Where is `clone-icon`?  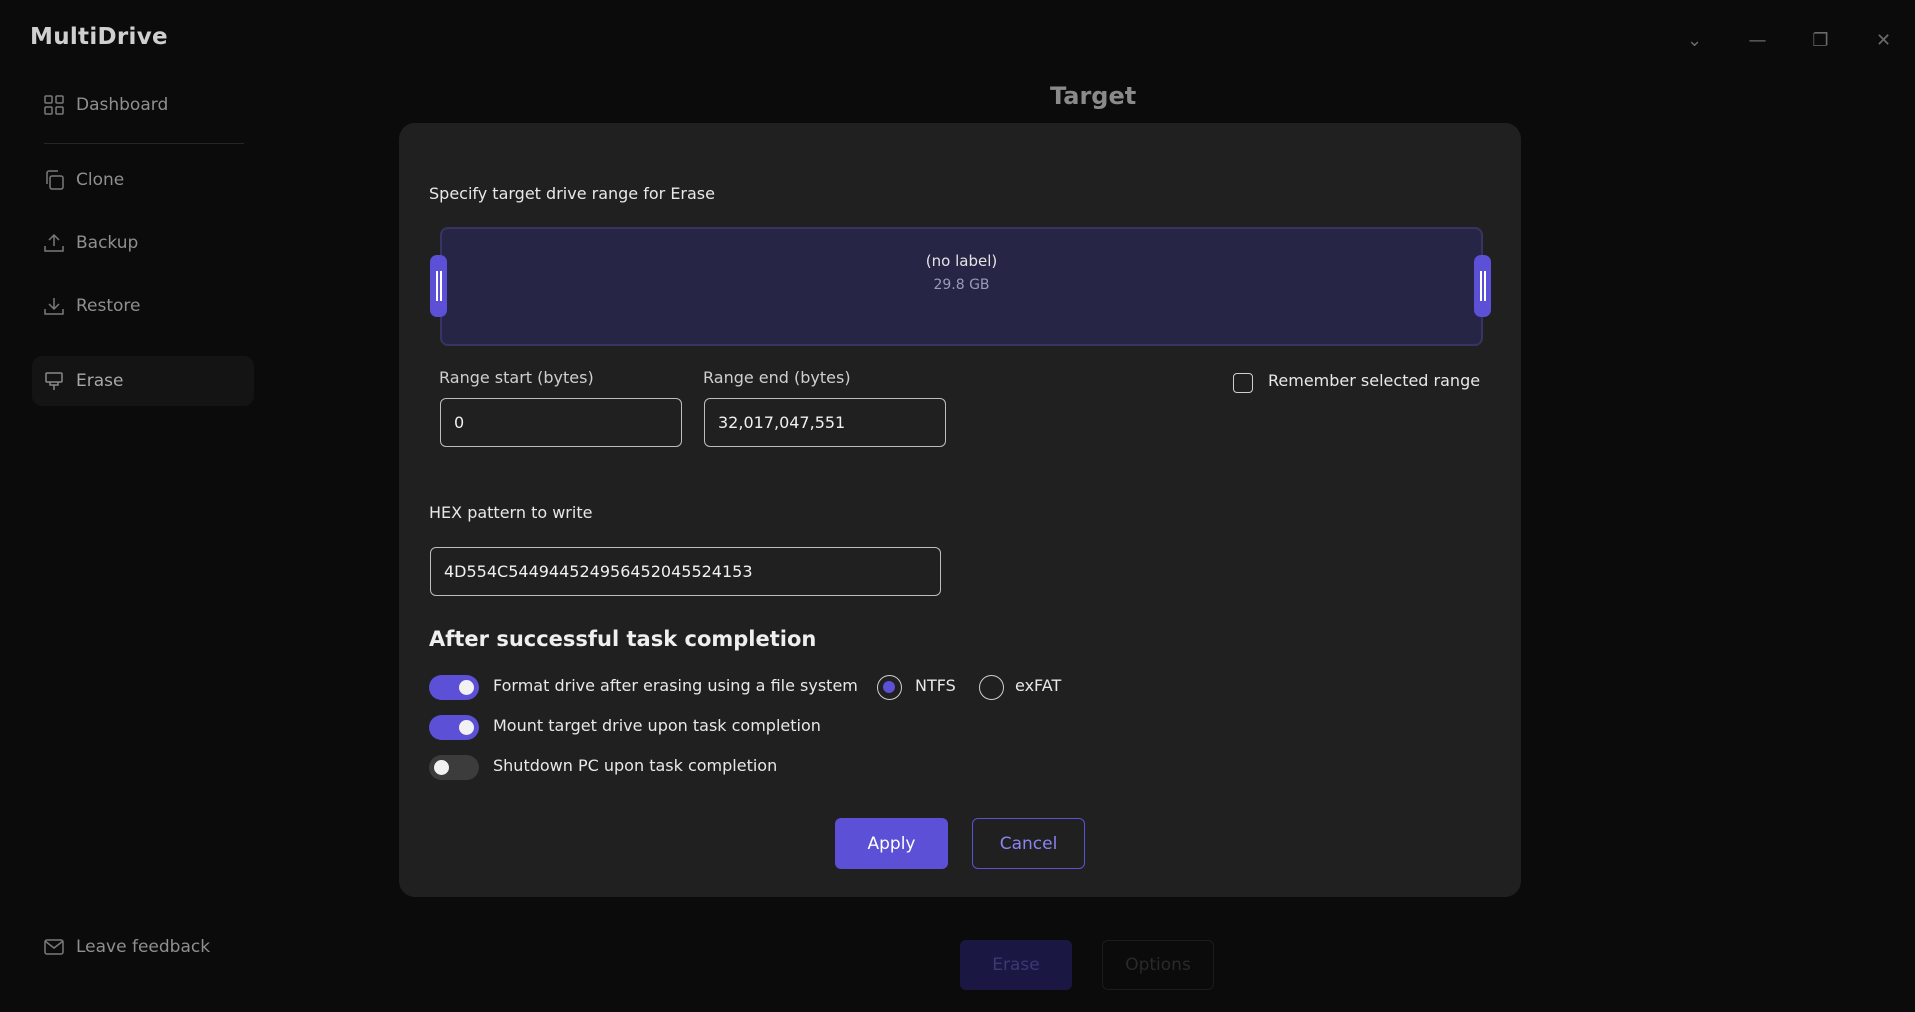
clone-icon is located at coordinates (54, 180).